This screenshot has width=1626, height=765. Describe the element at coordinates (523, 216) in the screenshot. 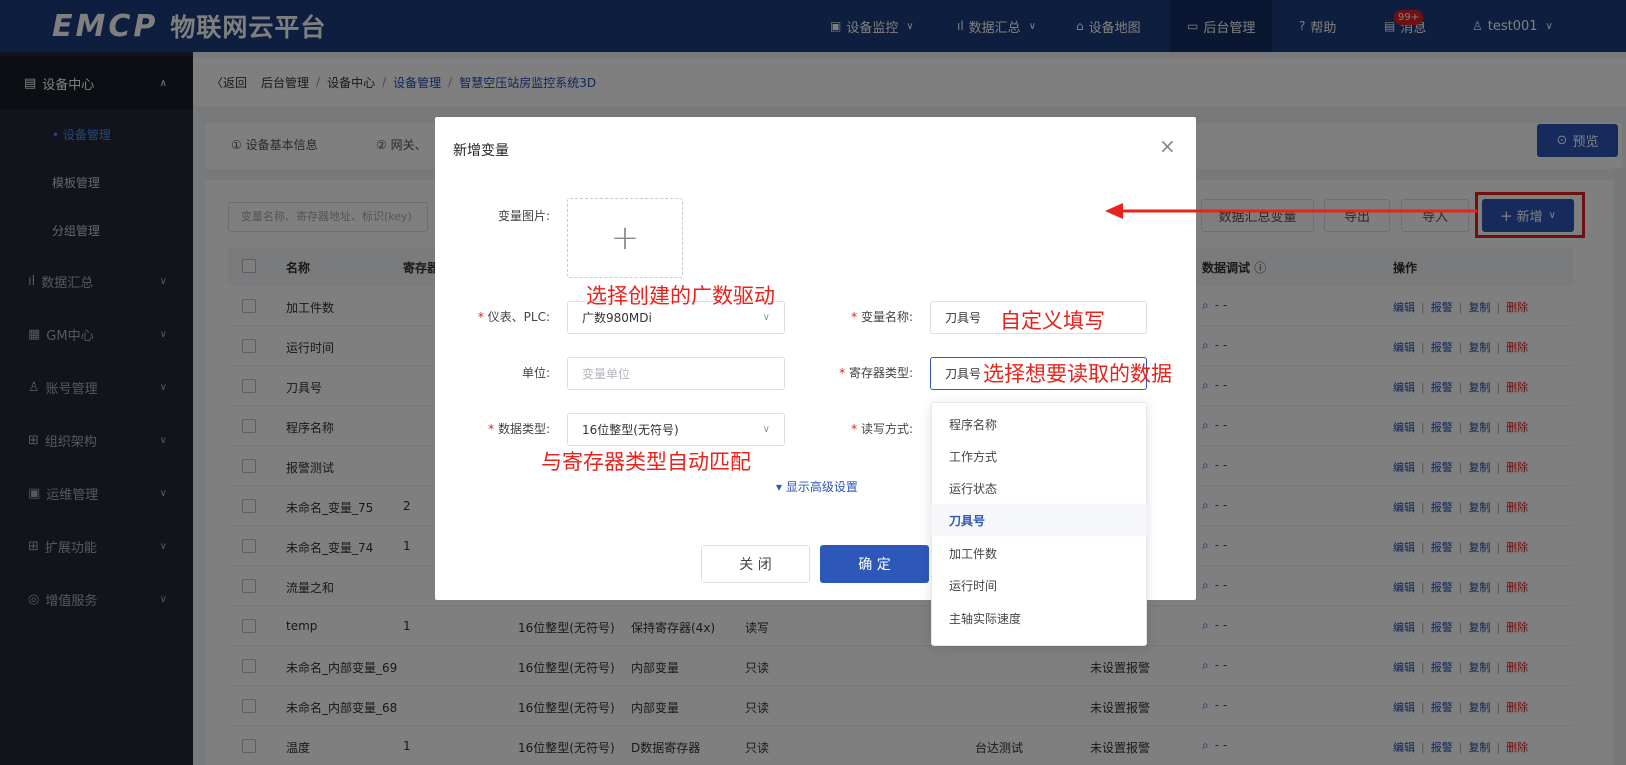

I see `image-label: 变量图片:` at that location.